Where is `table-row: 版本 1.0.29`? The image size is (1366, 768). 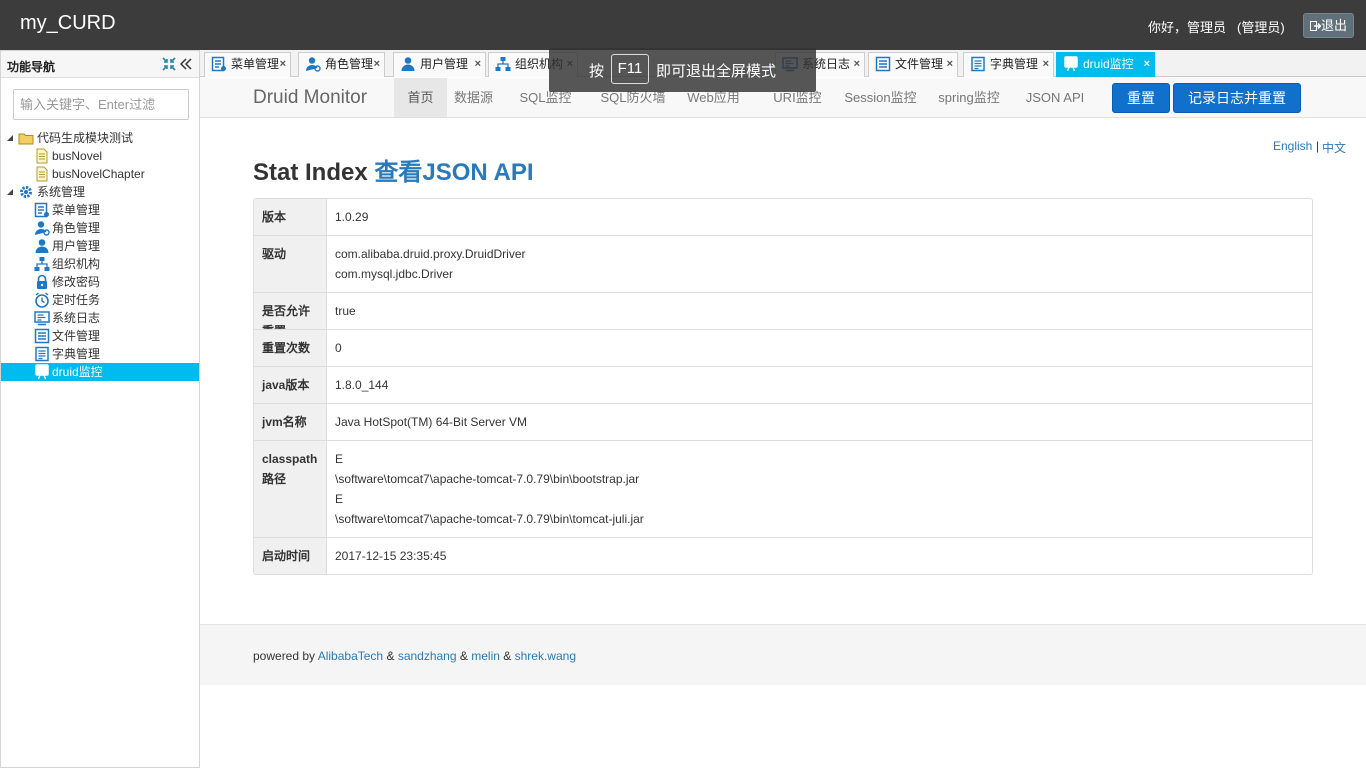
table-row: 版本 1.0.29 is located at coordinates (783, 217).